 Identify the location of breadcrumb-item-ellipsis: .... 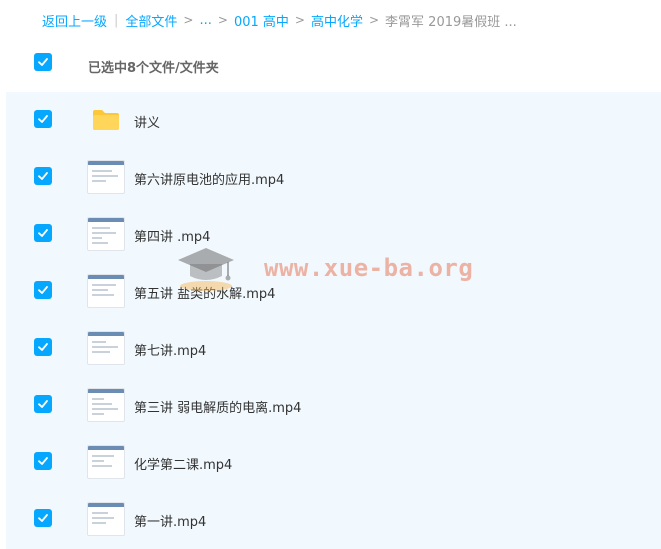
(205, 20).